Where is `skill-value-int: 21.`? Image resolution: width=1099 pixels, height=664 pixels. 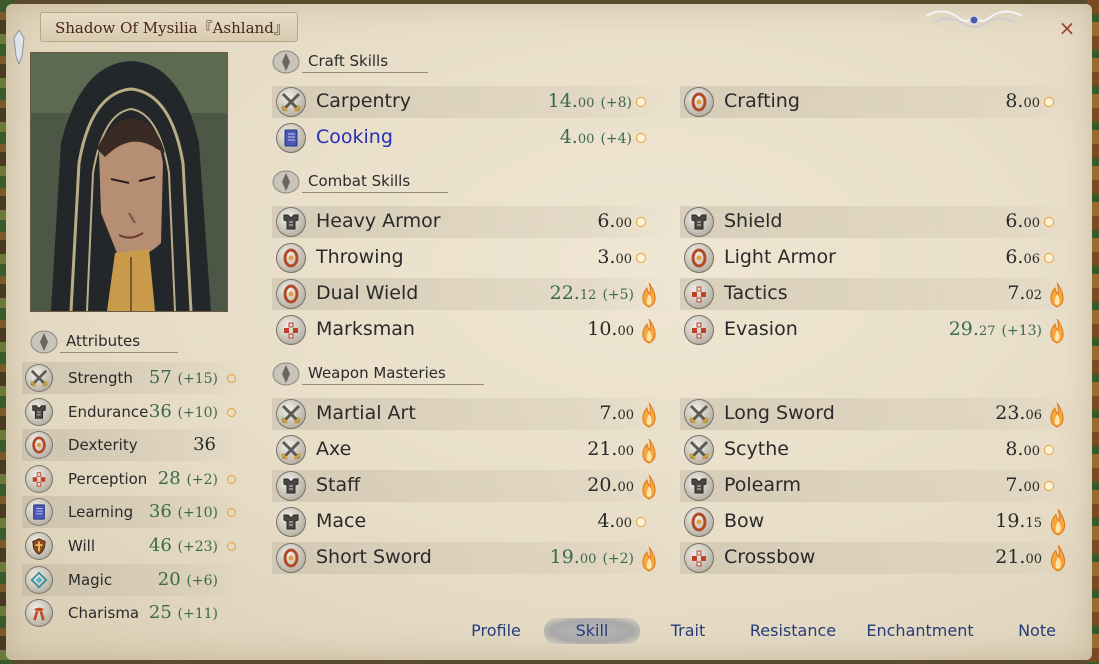
skill-value-int: 21. is located at coordinates (1010, 557).